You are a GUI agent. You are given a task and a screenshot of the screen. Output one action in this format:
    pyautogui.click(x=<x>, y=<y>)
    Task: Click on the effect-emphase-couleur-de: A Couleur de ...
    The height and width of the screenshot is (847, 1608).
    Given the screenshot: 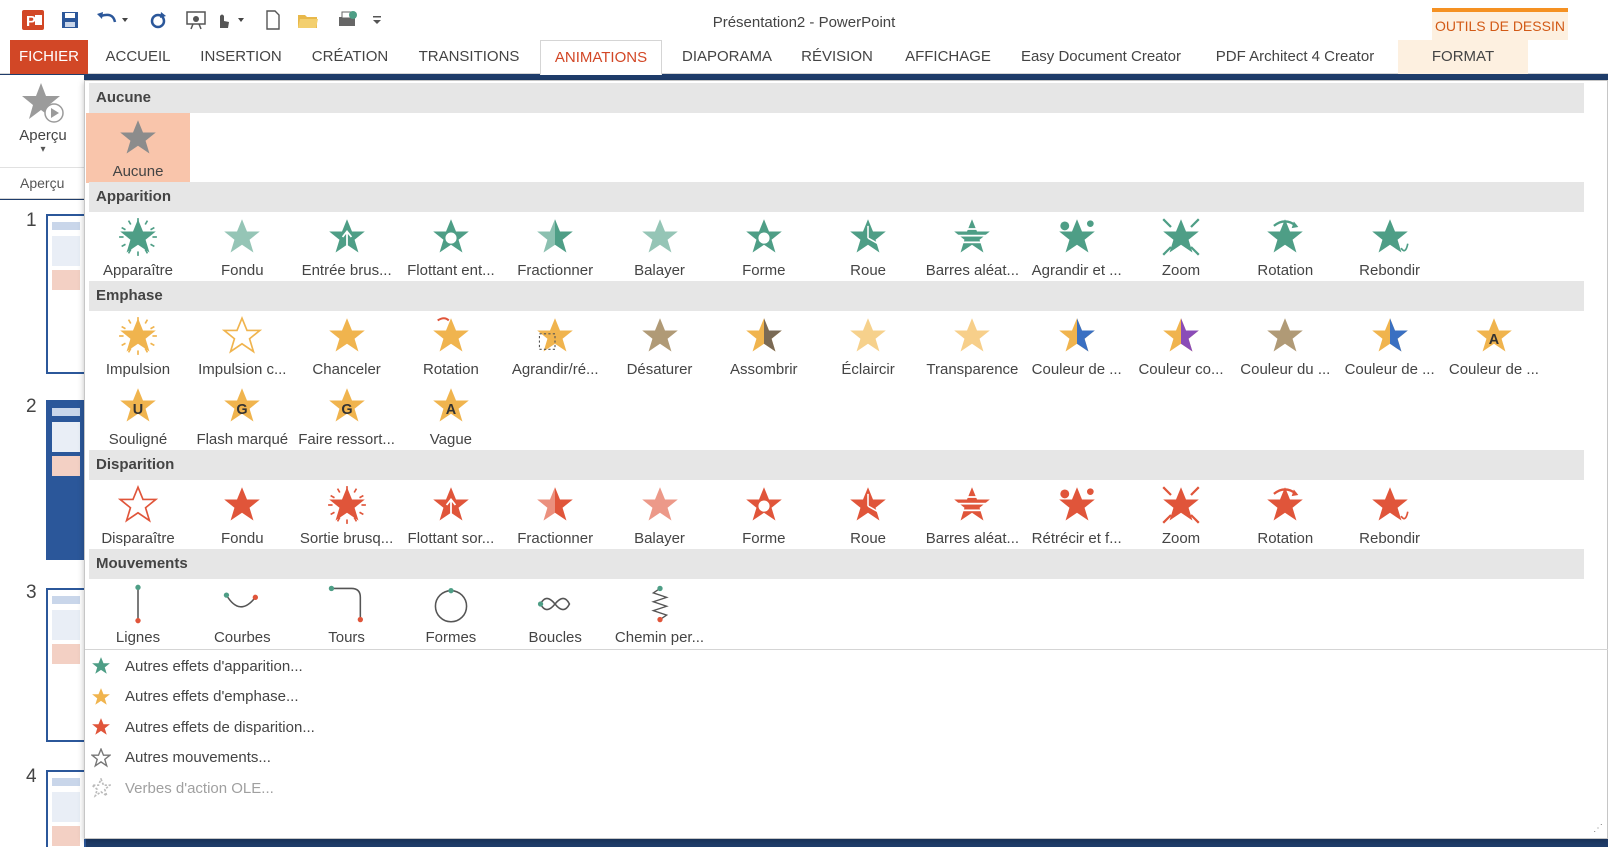 What is the action you would take?
    pyautogui.click(x=1494, y=346)
    